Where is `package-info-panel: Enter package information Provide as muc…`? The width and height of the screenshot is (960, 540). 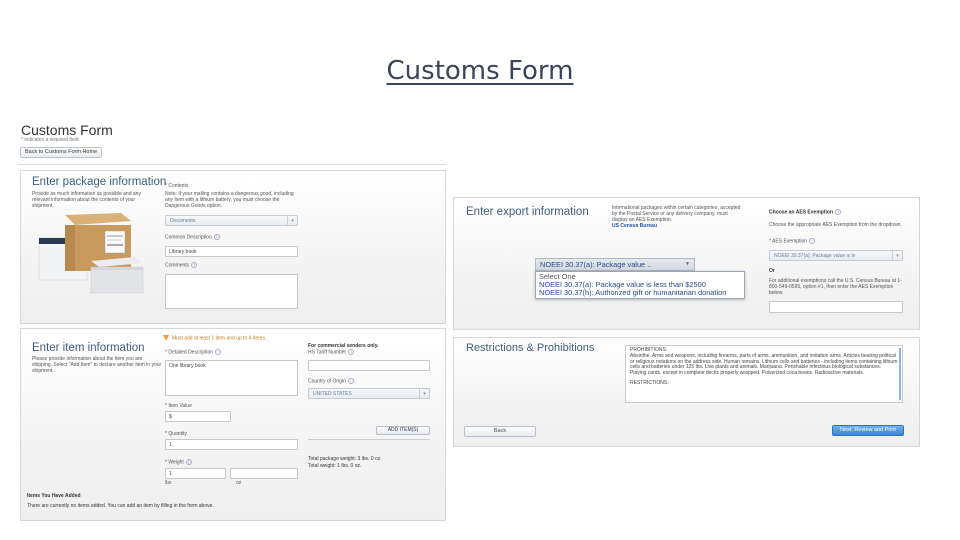
package-info-panel: Enter package information Provide as muc… is located at coordinates (233, 247).